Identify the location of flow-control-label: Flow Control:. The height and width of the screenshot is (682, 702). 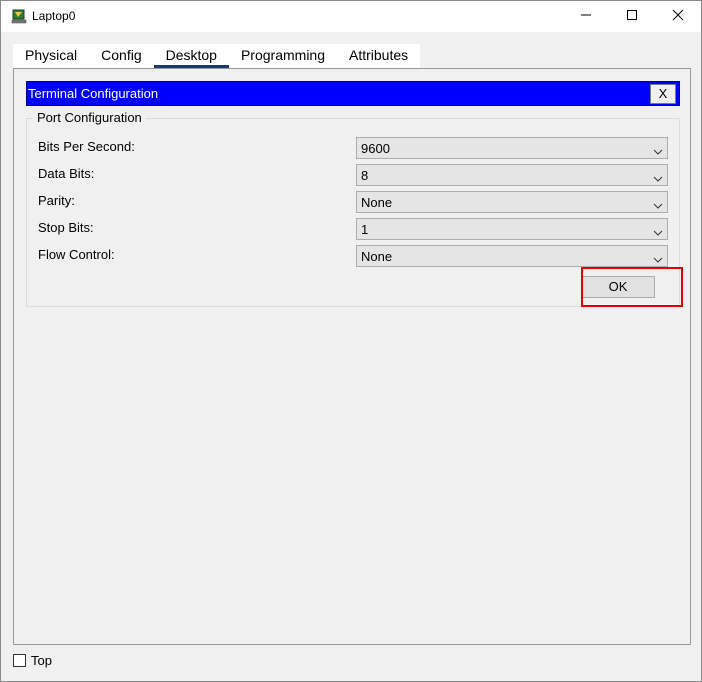
(76, 254).